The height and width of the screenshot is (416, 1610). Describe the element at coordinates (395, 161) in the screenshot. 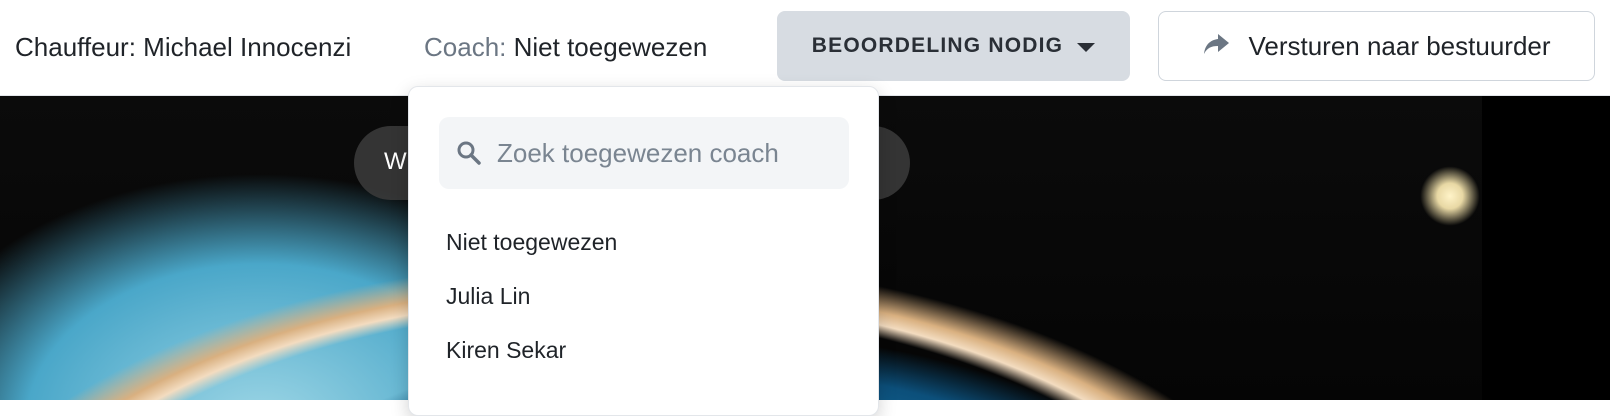

I see `overlay-text: W` at that location.